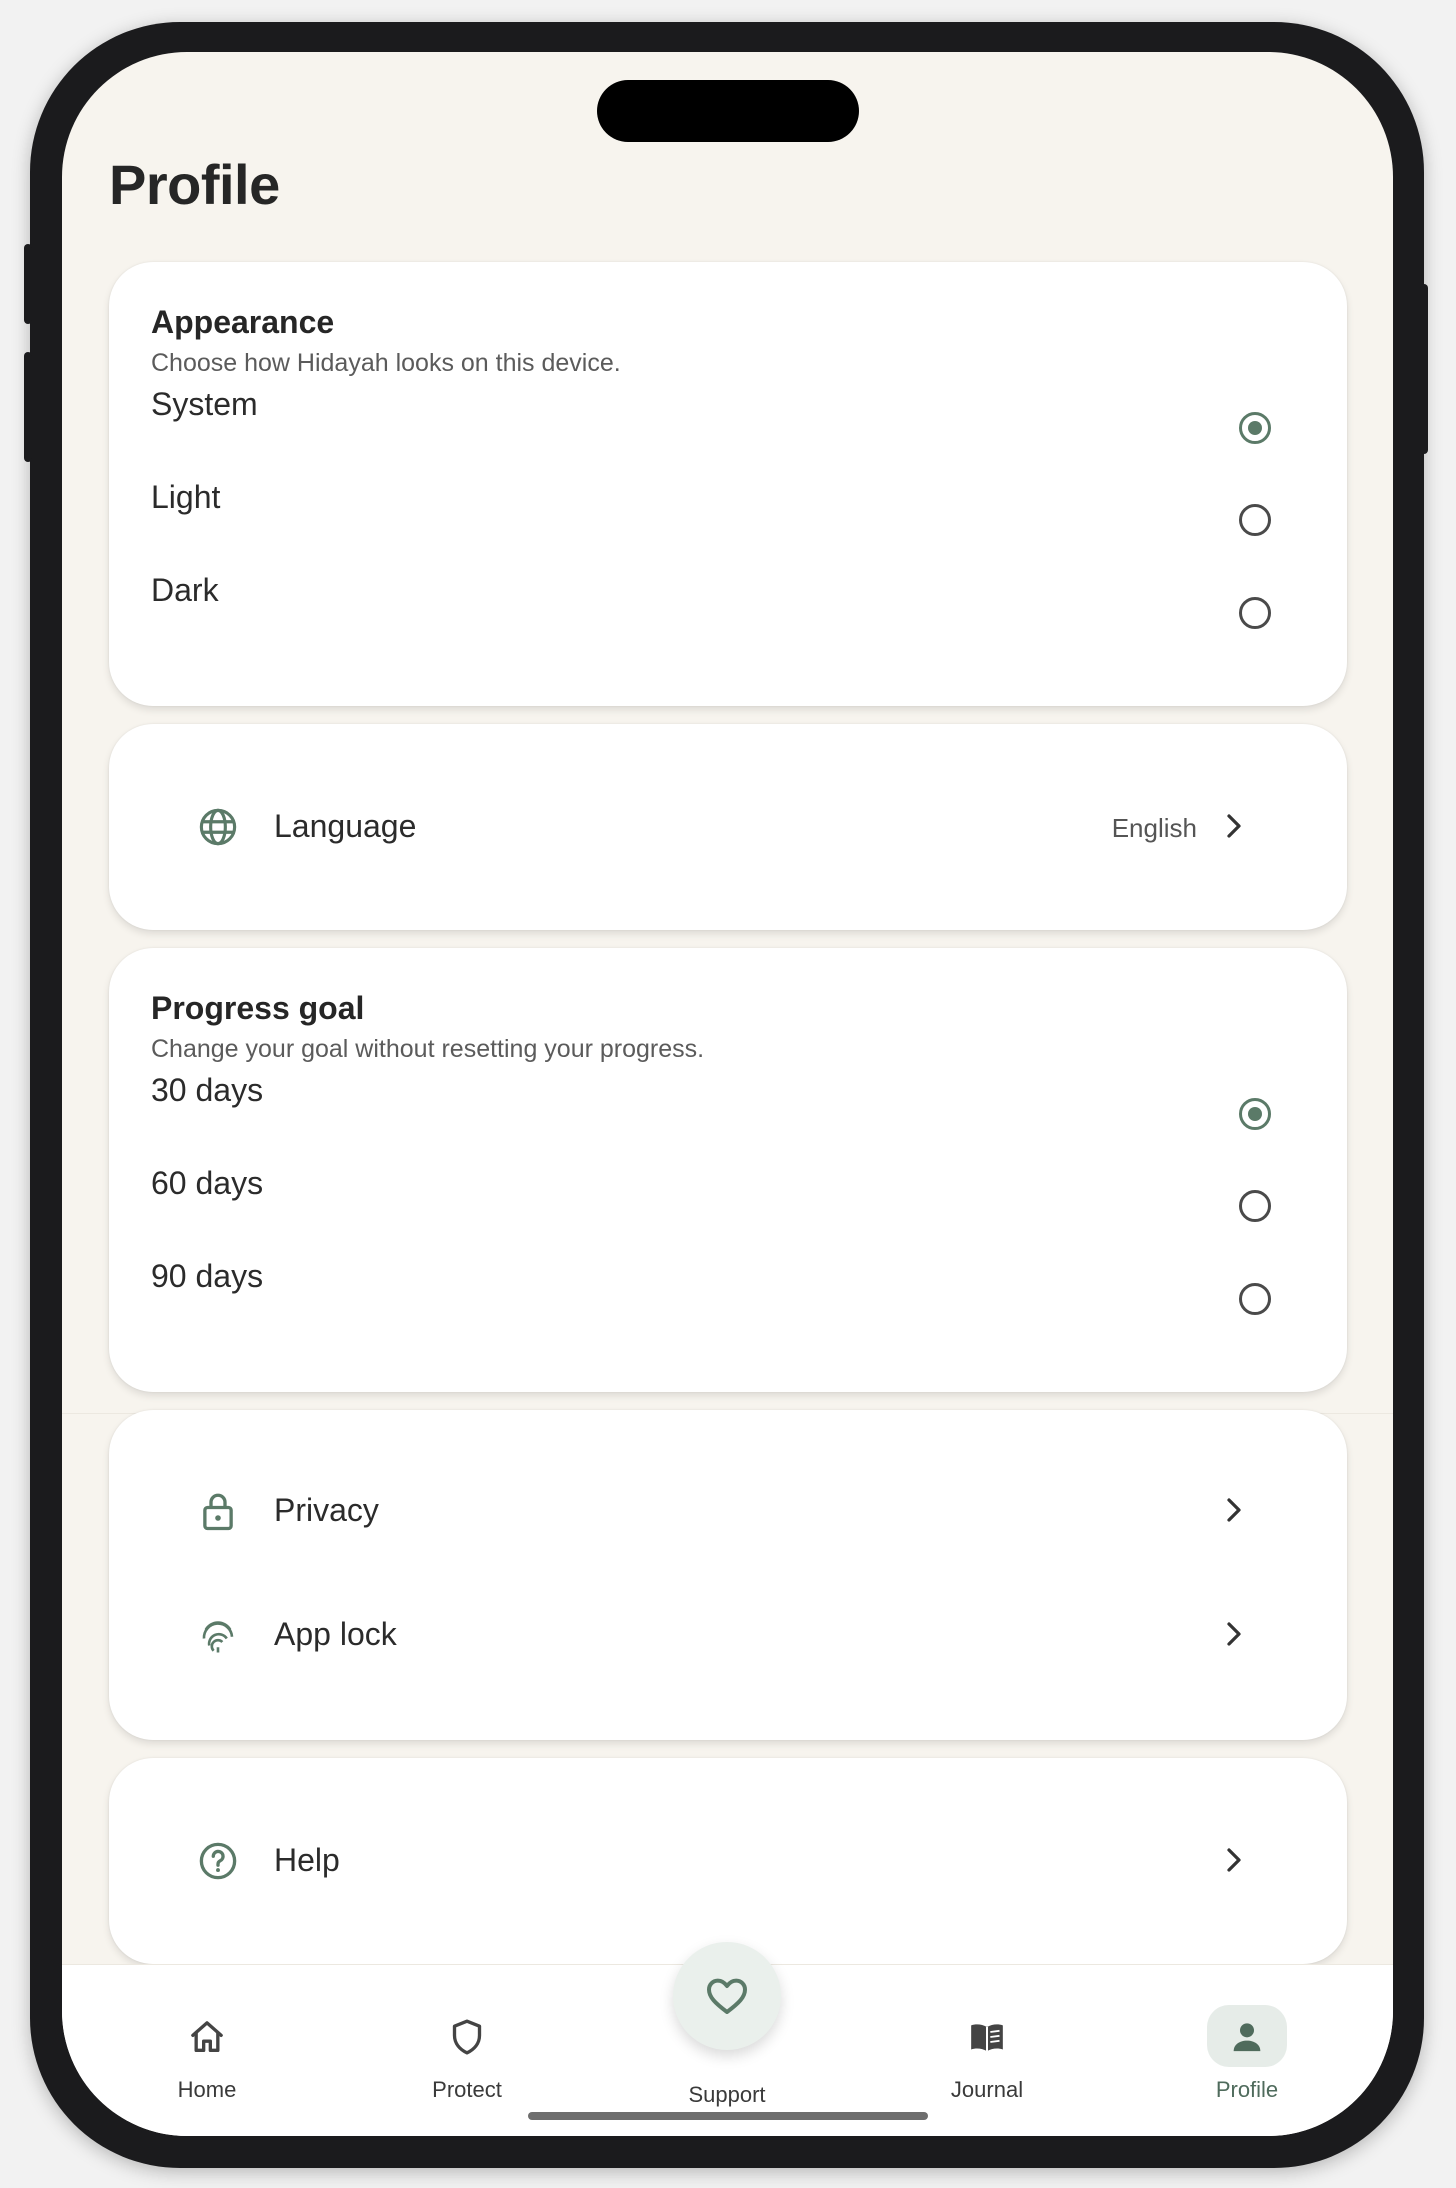  Describe the element at coordinates (218, 1637) in the screenshot. I see `fingerprint-icon` at that location.